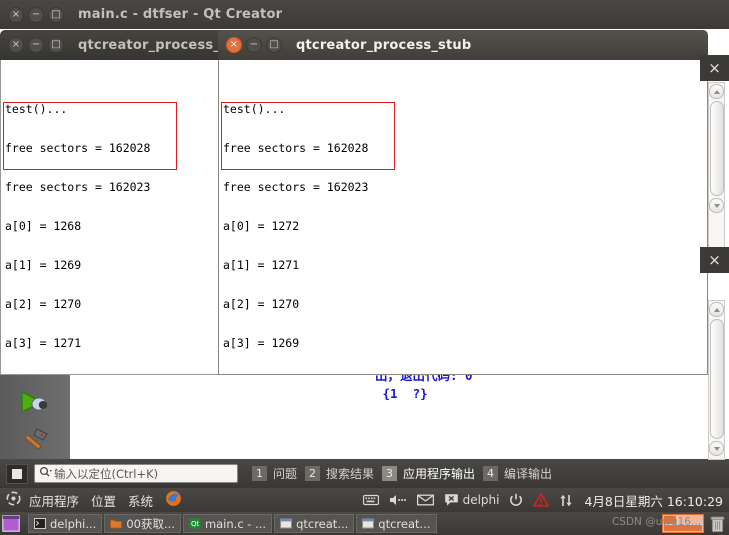 Image resolution: width=729 pixels, height=535 pixels. I want to click on power-icon, so click(516, 500).